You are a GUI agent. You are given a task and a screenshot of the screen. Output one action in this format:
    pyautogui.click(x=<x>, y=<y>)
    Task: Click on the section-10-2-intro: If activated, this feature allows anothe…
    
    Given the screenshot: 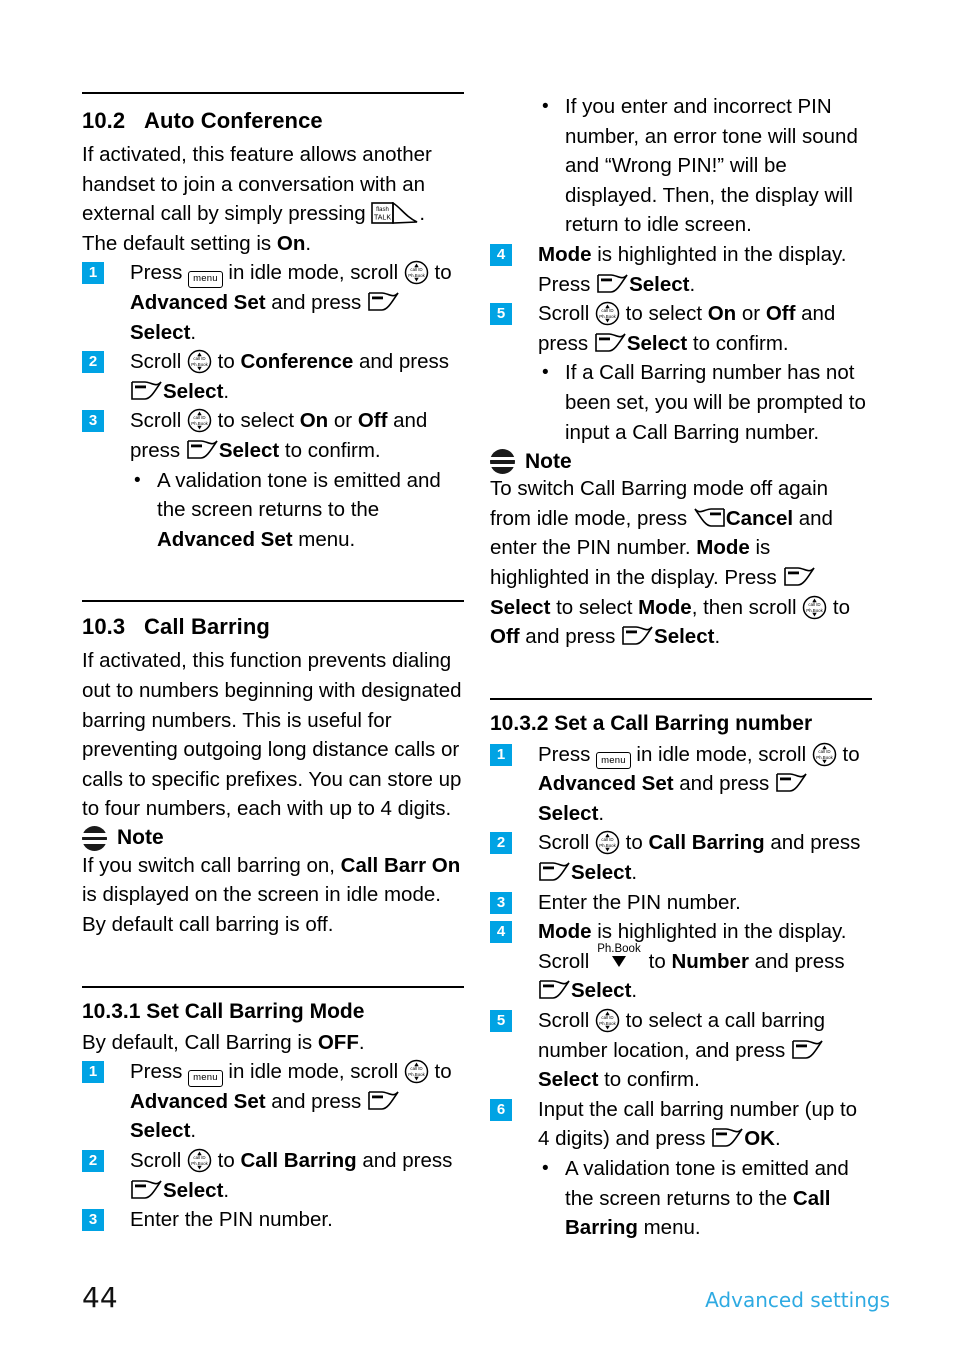 What is the action you would take?
    pyautogui.click(x=273, y=199)
    